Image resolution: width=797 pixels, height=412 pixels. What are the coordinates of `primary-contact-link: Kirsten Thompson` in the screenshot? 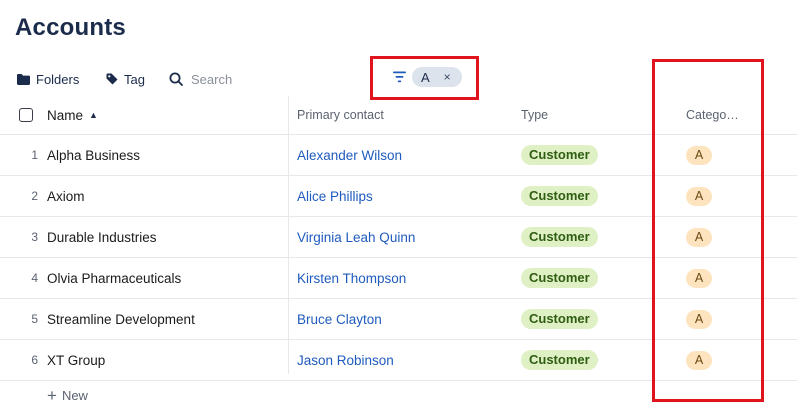 It's located at (351, 278).